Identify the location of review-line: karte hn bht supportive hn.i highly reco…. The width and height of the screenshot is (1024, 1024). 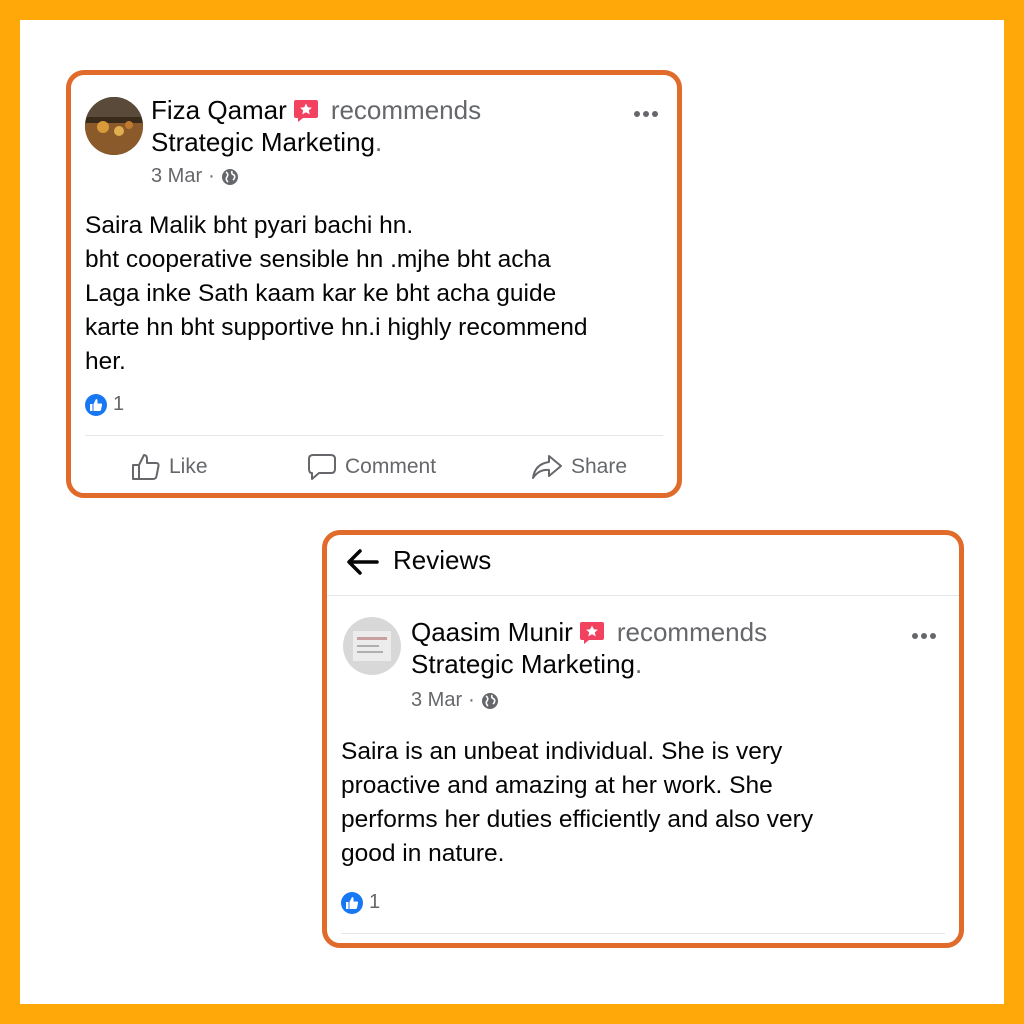
(336, 327).